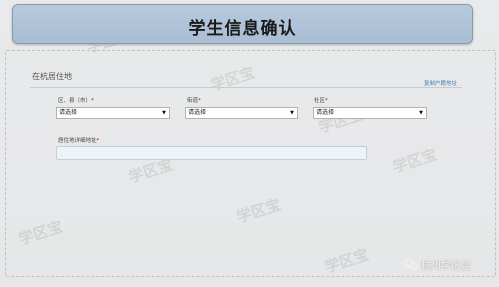 The image size is (499, 287). I want to click on address-label: 居住地详细地址*, so click(78, 140).